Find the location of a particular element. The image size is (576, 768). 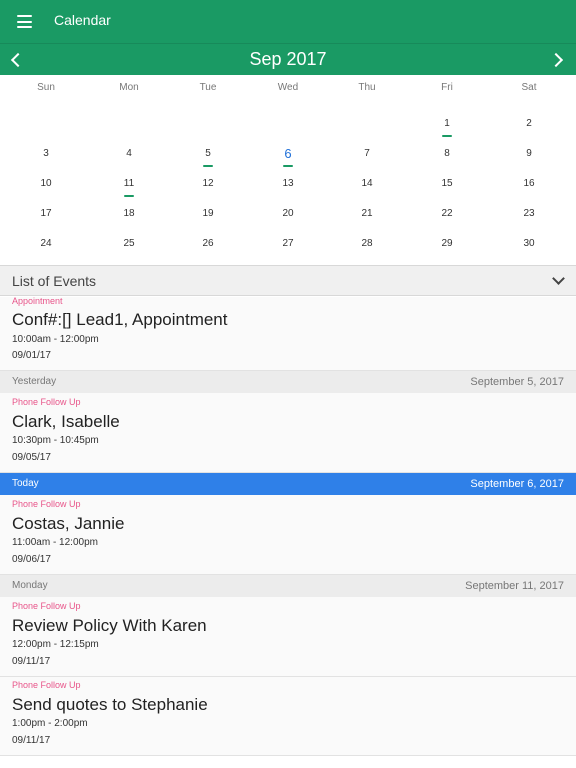

calendar-day: 4 is located at coordinates (129, 153).